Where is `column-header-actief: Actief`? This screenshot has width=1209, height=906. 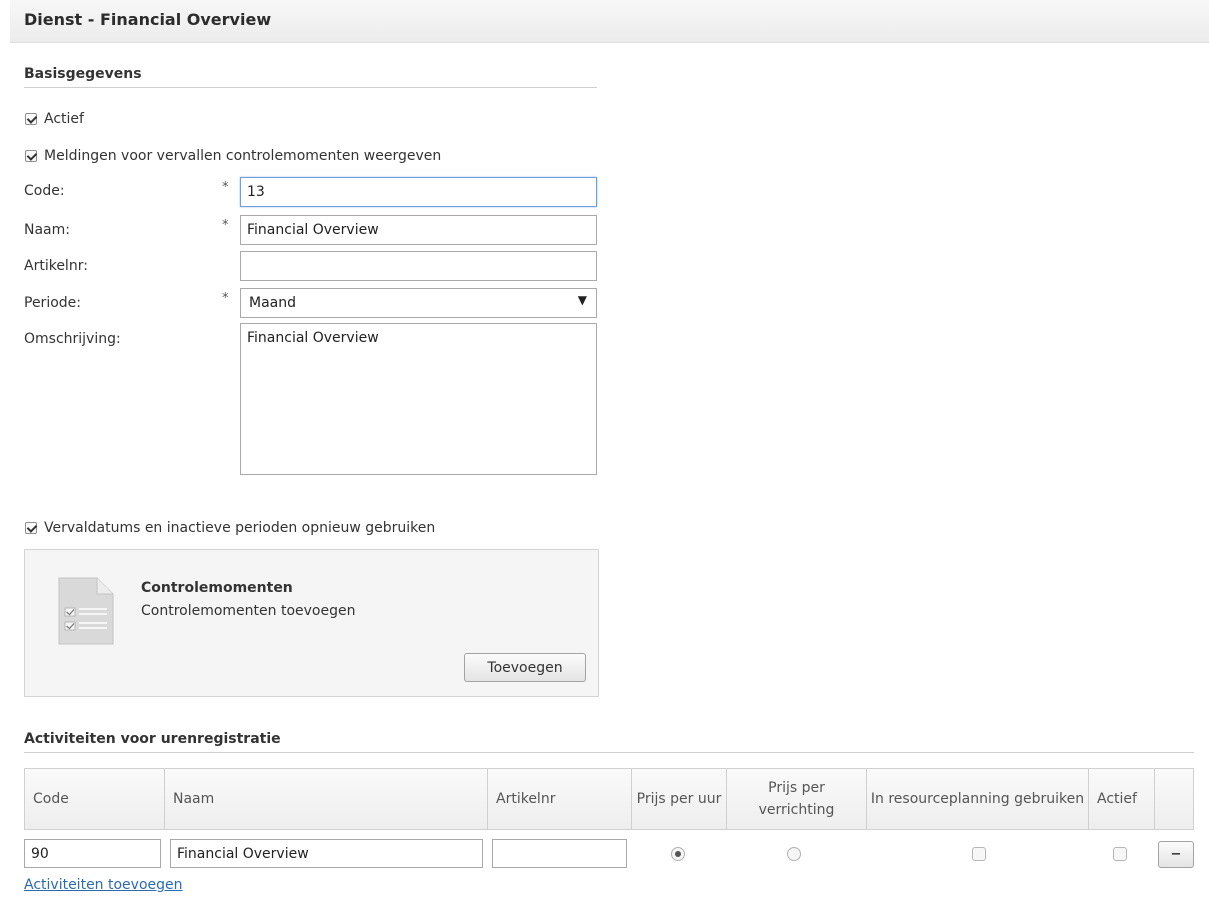 column-header-actief: Actief is located at coordinates (1122, 799).